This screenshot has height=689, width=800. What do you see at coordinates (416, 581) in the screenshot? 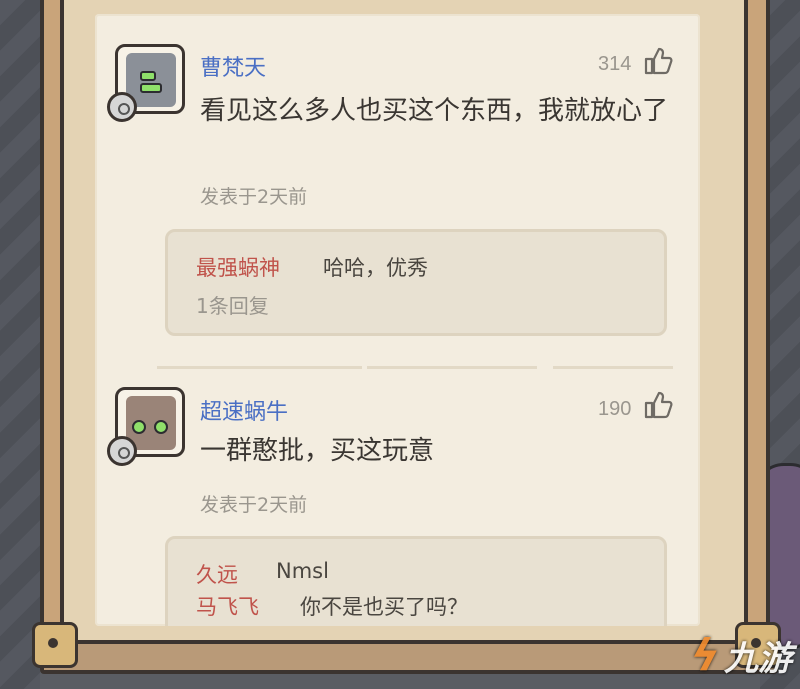
I see `reply-box: 久远 Nmsl 马飞飞 你不是也买了吗？` at bounding box center [416, 581].